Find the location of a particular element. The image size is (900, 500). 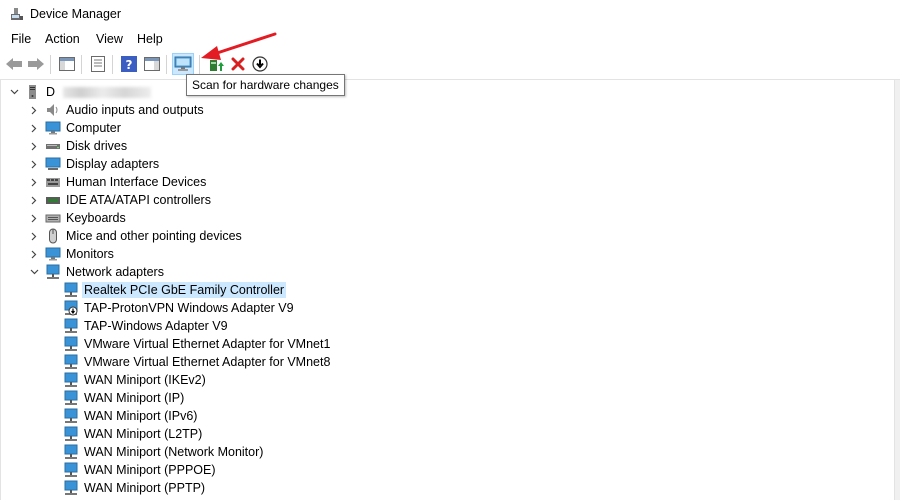

category-label: Mice and other pointing devices is located at coordinates (154, 236).